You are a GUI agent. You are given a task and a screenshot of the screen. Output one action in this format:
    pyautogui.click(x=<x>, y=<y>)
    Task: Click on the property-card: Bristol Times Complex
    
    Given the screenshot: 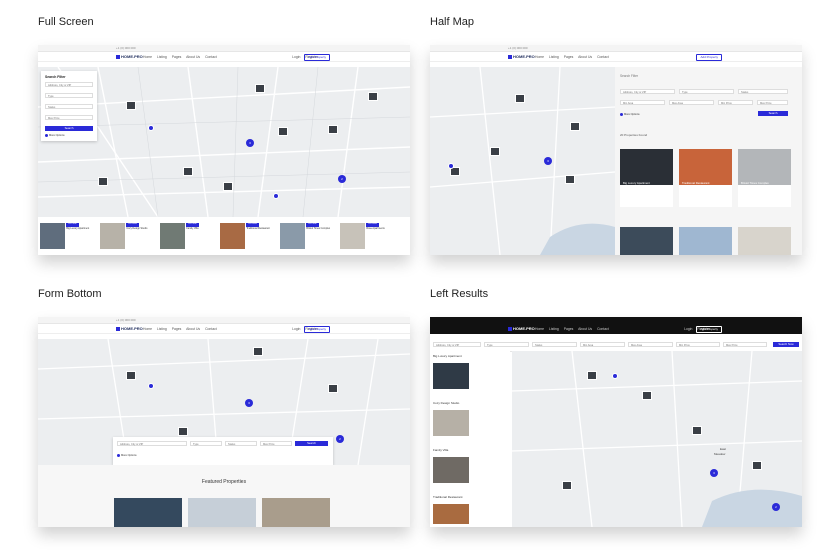 What is the action you would take?
    pyautogui.click(x=764, y=178)
    